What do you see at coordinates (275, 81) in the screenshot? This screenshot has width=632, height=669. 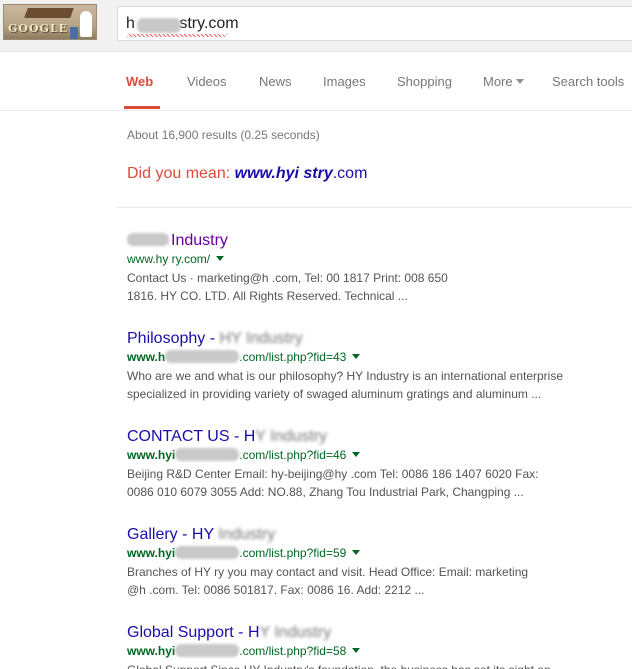 I see `tab-news: News` at bounding box center [275, 81].